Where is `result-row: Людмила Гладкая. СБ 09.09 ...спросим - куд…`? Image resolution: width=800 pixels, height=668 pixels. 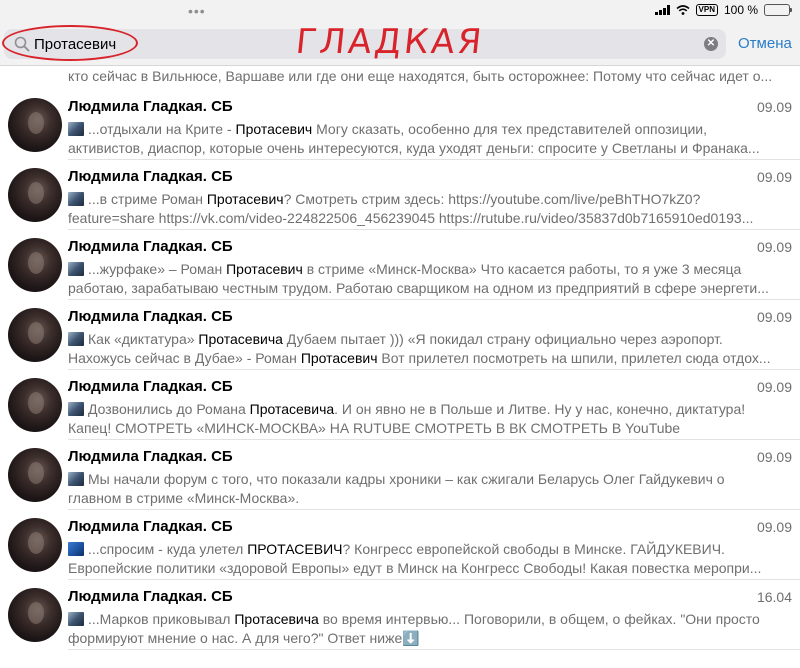 result-row: Людмила Гладкая. СБ 09.09 ...спросим - куд… is located at coordinates (400, 545).